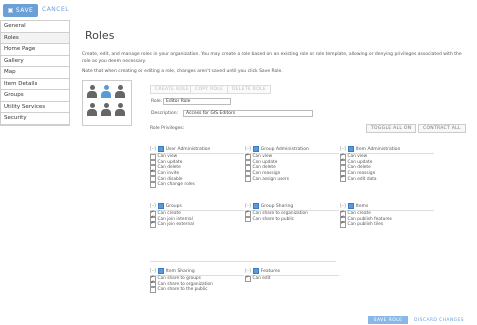 Image resolution: width=477 pixels, height=325 pixels. I want to click on save-icon: ▣, so click(10, 10).